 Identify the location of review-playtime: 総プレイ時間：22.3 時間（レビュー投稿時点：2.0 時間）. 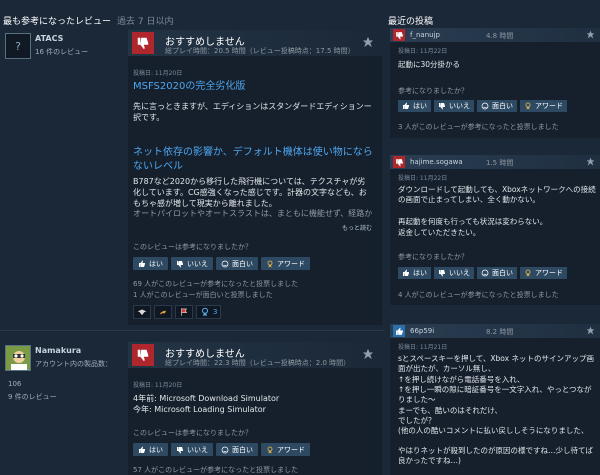
(258, 363).